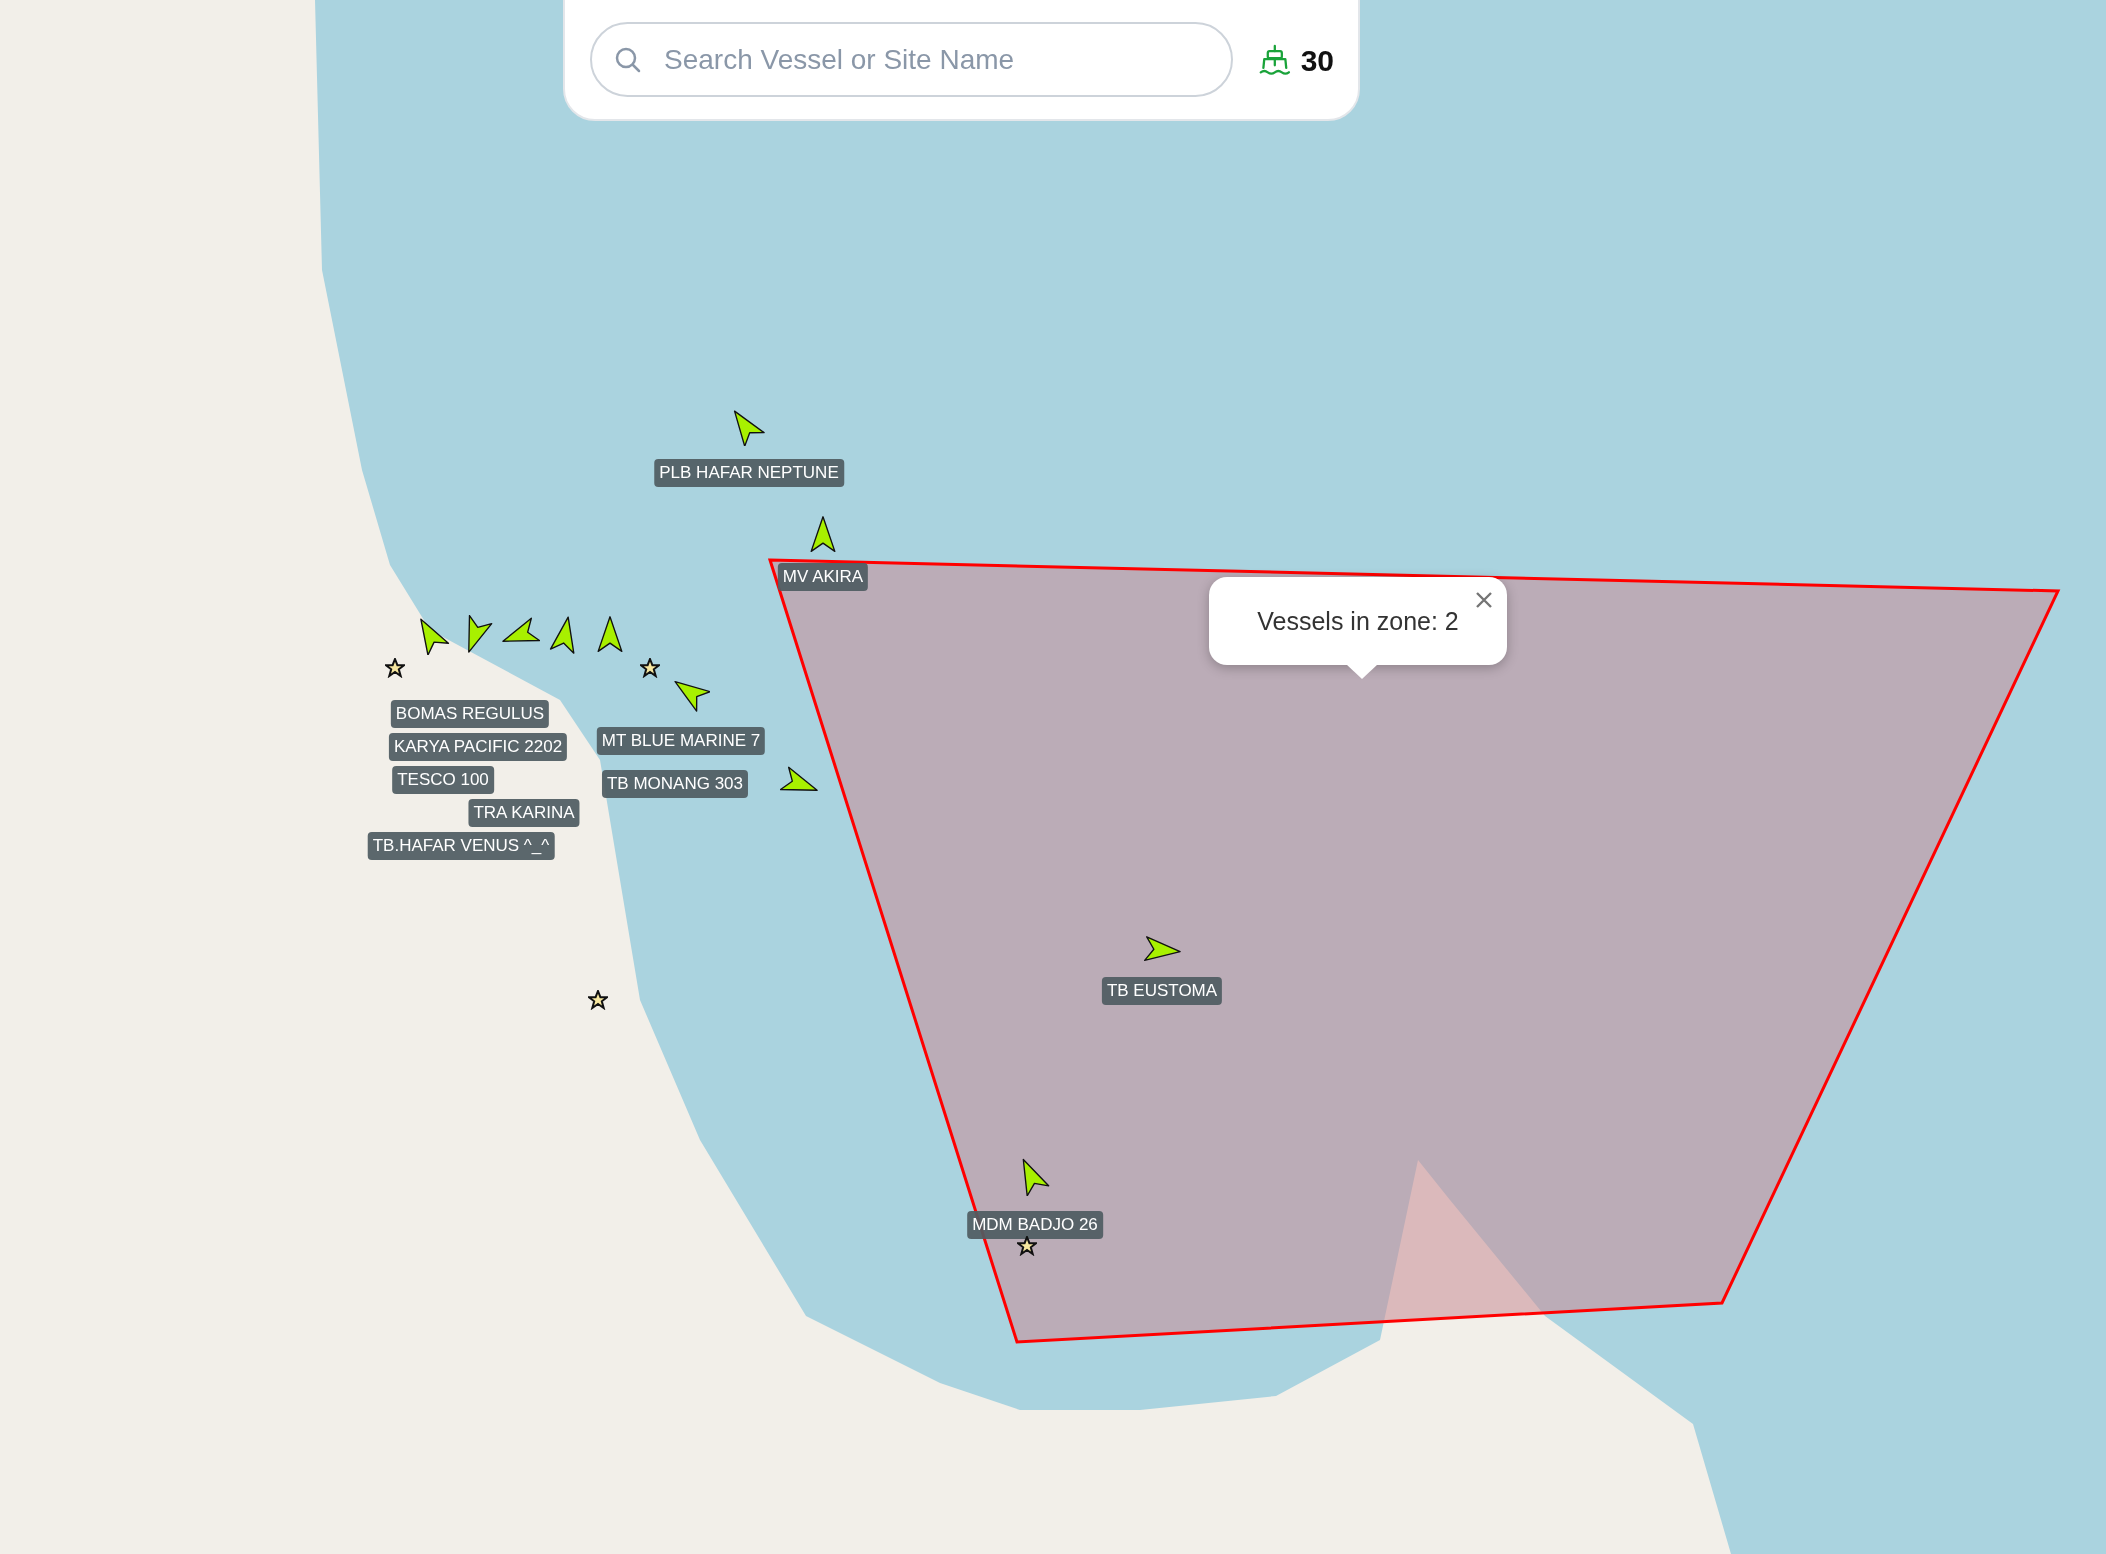 Image resolution: width=2106 pixels, height=1554 pixels. Describe the element at coordinates (1317, 61) in the screenshot. I see `vessel-count: 30` at that location.